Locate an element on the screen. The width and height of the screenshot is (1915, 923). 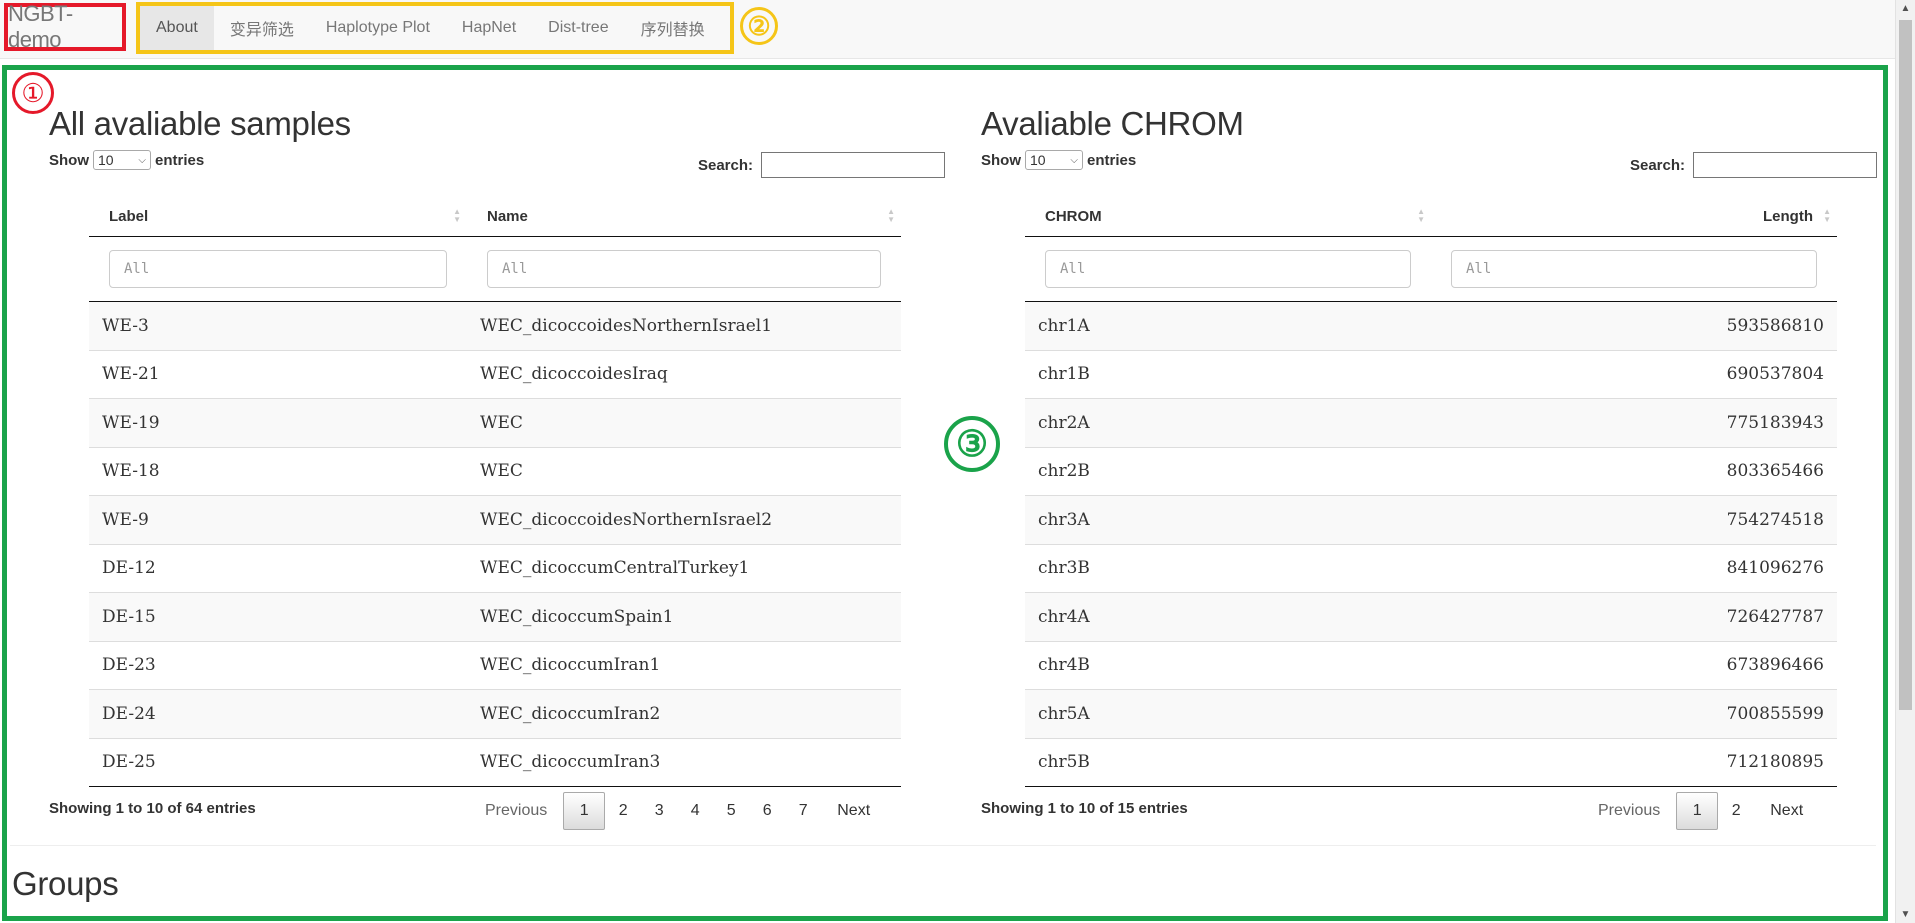
table-row: chr1B 690537804 is located at coordinates (1431, 374).